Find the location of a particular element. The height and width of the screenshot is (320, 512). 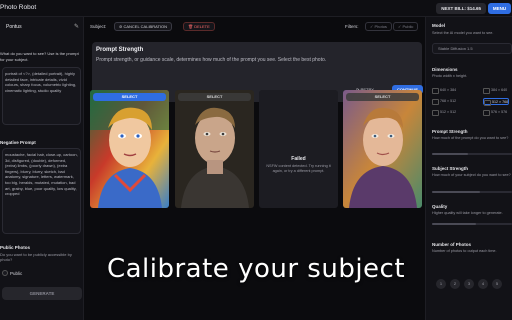

filter-public-chip: ✓ Public is located at coordinates (406, 26).